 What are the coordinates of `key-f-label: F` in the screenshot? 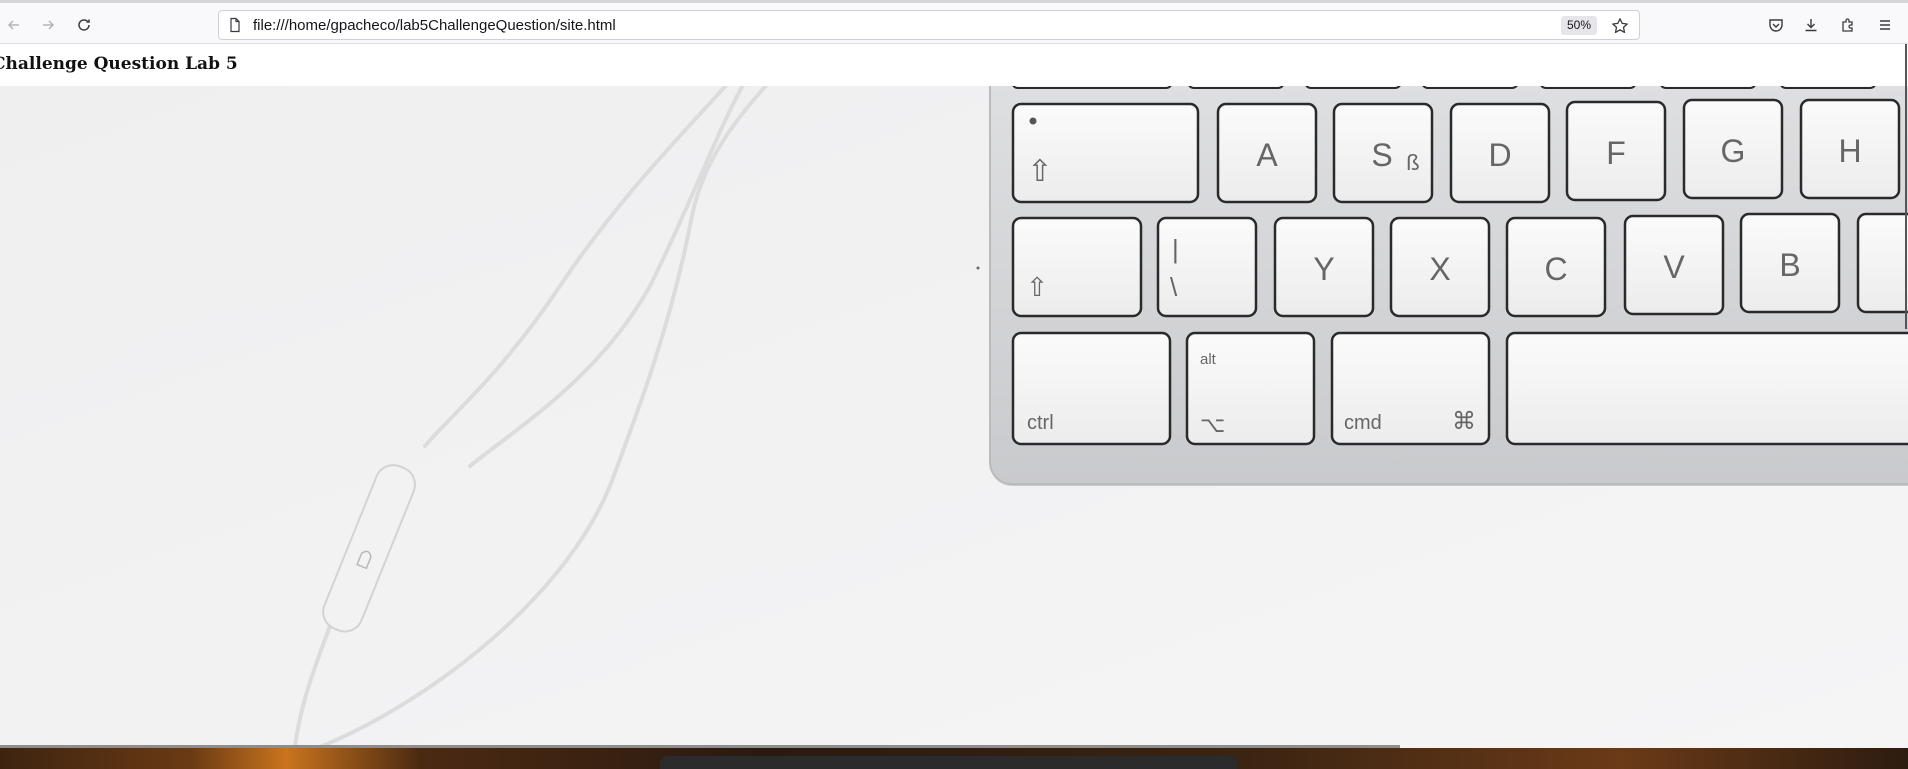 It's located at (1616, 153).